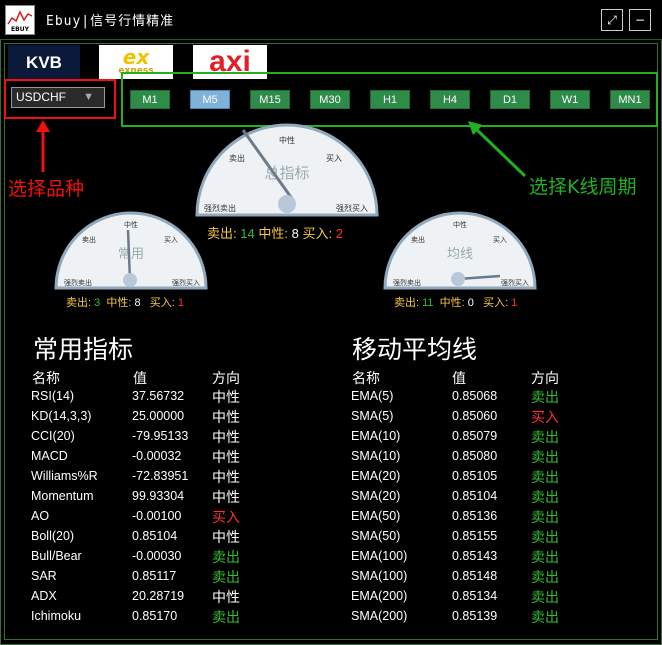 The image size is (662, 645). I want to click on gauge-total-buy-label: 买入:, so click(317, 233).